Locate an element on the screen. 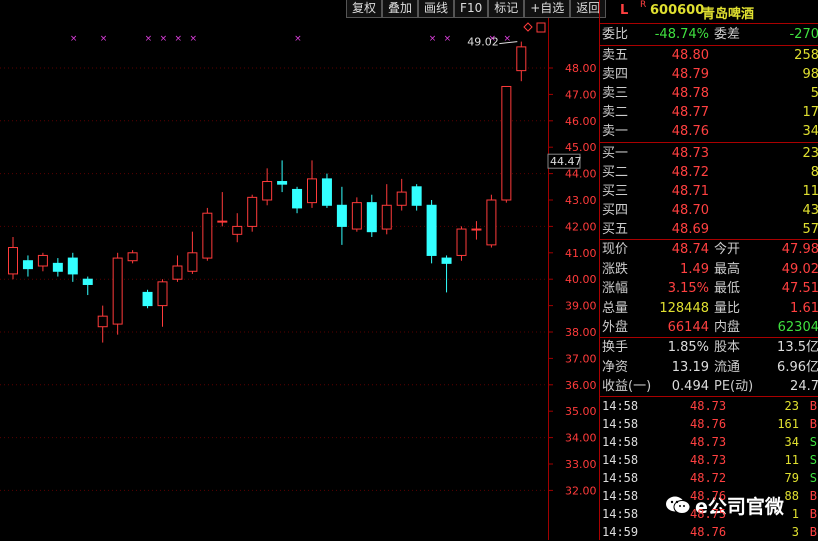 This screenshot has width=818, height=541. diff-value: -270 is located at coordinates (803, 34).